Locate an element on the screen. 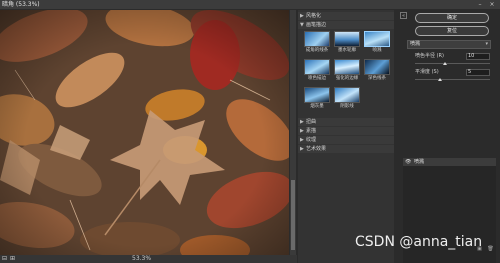 The image size is (500, 263). category-row-distort: ▶ 扭曲 is located at coordinates (346, 122).